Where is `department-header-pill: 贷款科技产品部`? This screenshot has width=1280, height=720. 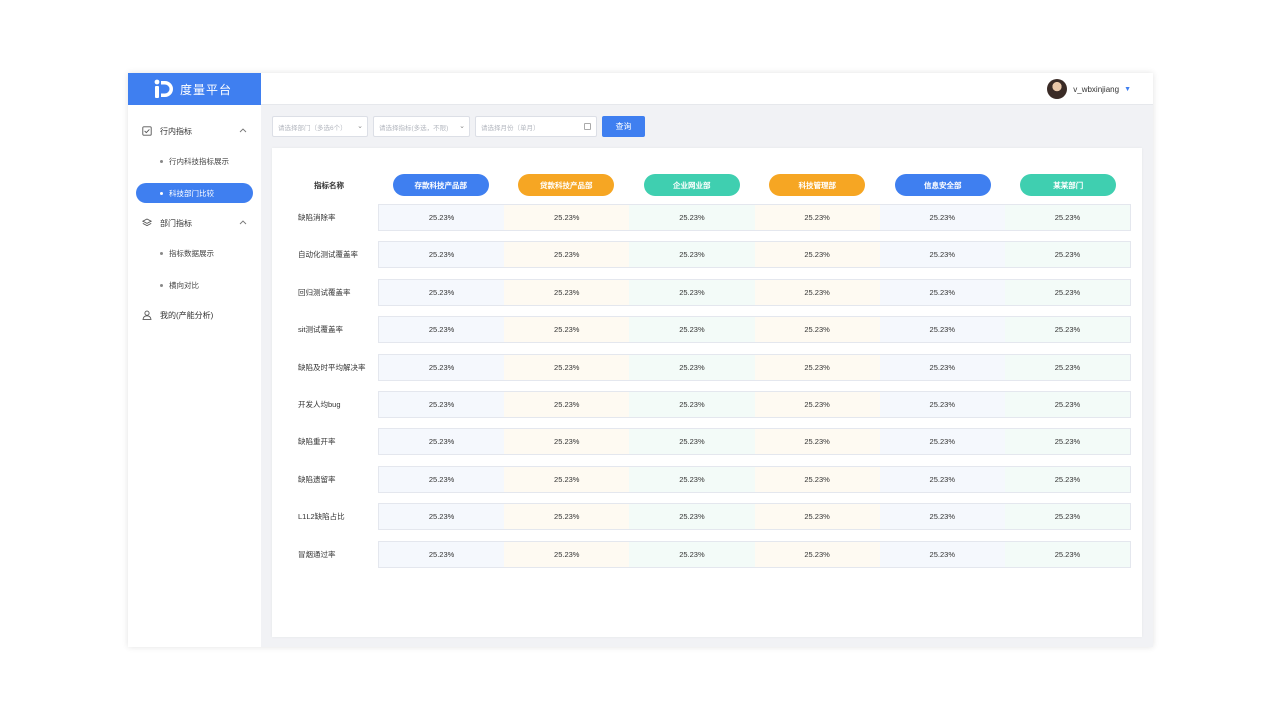
department-header-pill: 贷款科技产品部 is located at coordinates (566, 185).